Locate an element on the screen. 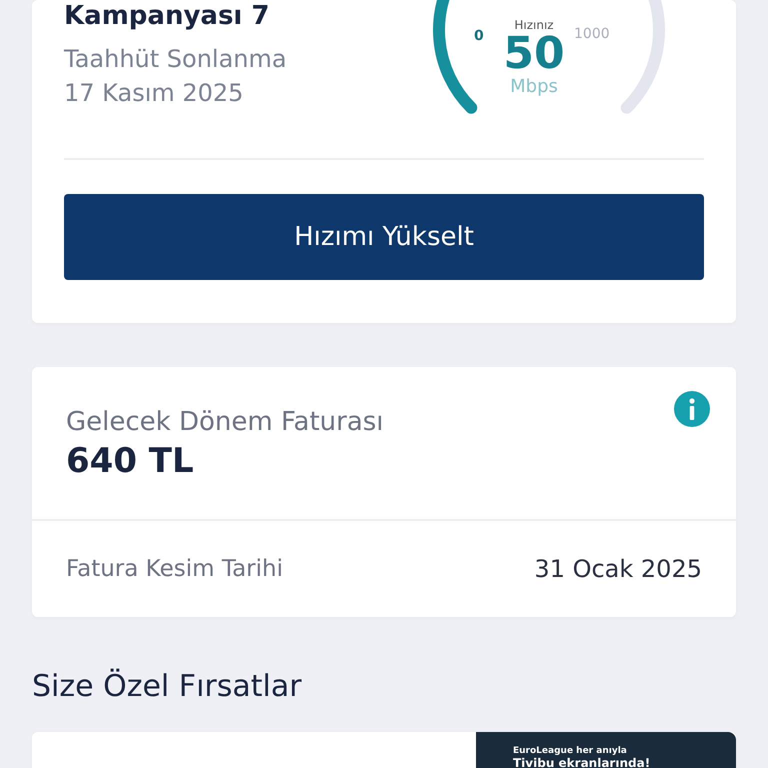 The width and height of the screenshot is (768, 768). offer-banner: EuroLeague her anıyla Tivibu ekranlarında! is located at coordinates (384, 750).